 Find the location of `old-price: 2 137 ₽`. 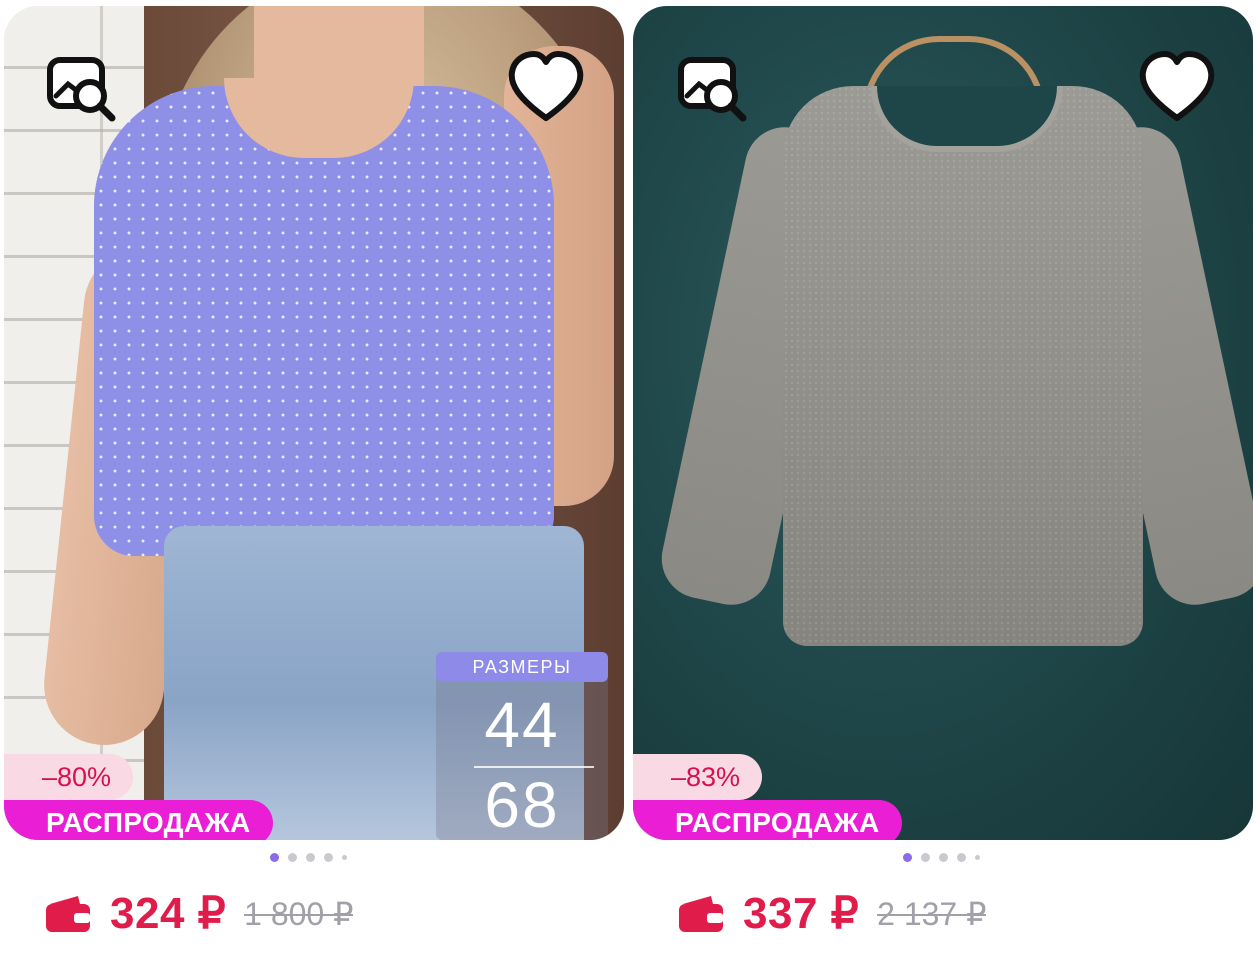

old-price: 2 137 ₽ is located at coordinates (932, 913).